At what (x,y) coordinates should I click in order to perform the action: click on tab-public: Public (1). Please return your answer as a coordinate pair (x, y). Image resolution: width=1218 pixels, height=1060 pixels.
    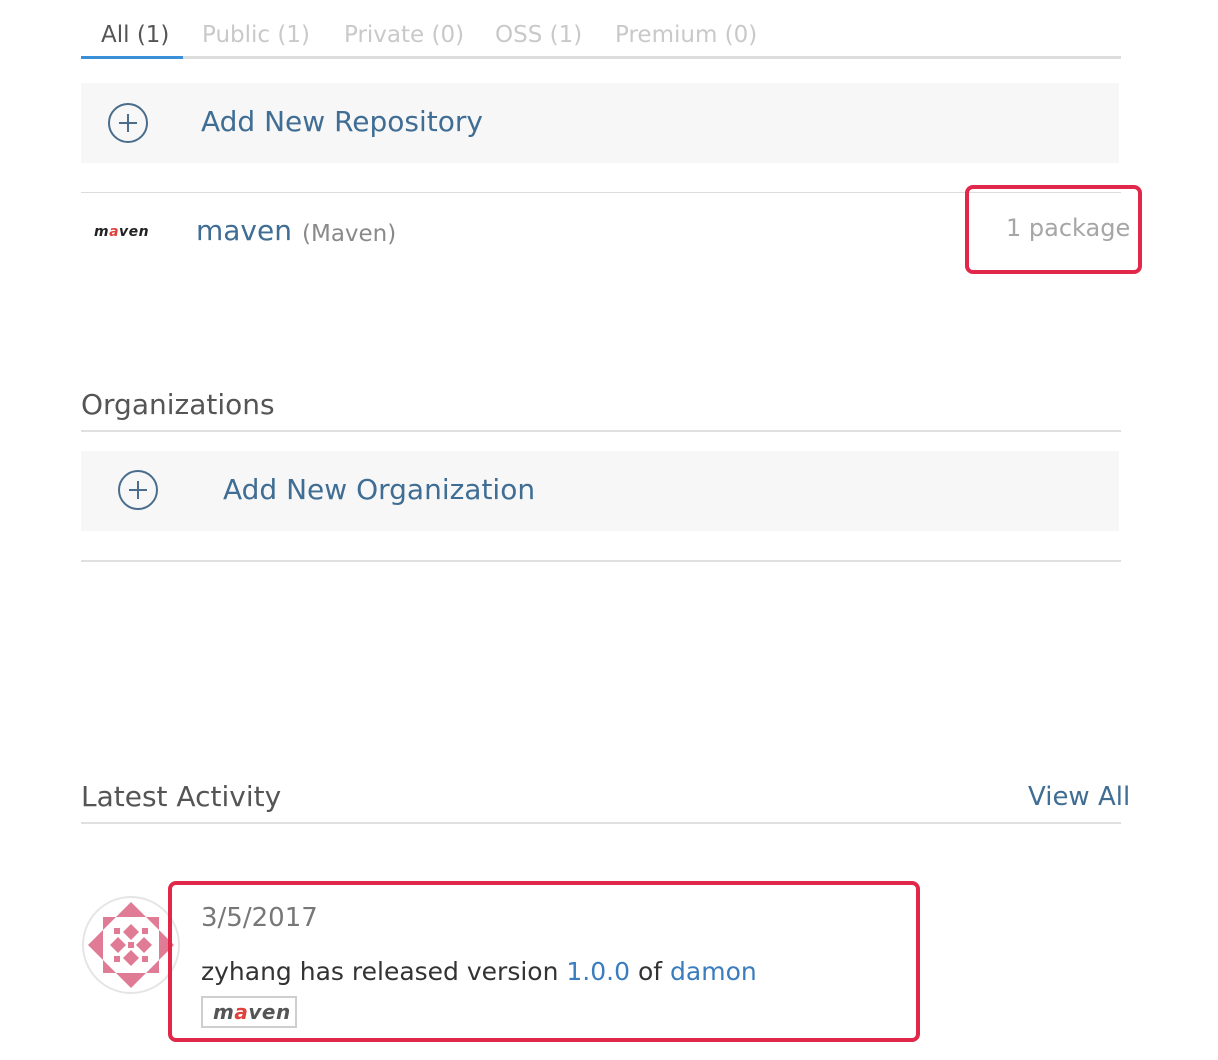
    Looking at the image, I should click on (256, 35).